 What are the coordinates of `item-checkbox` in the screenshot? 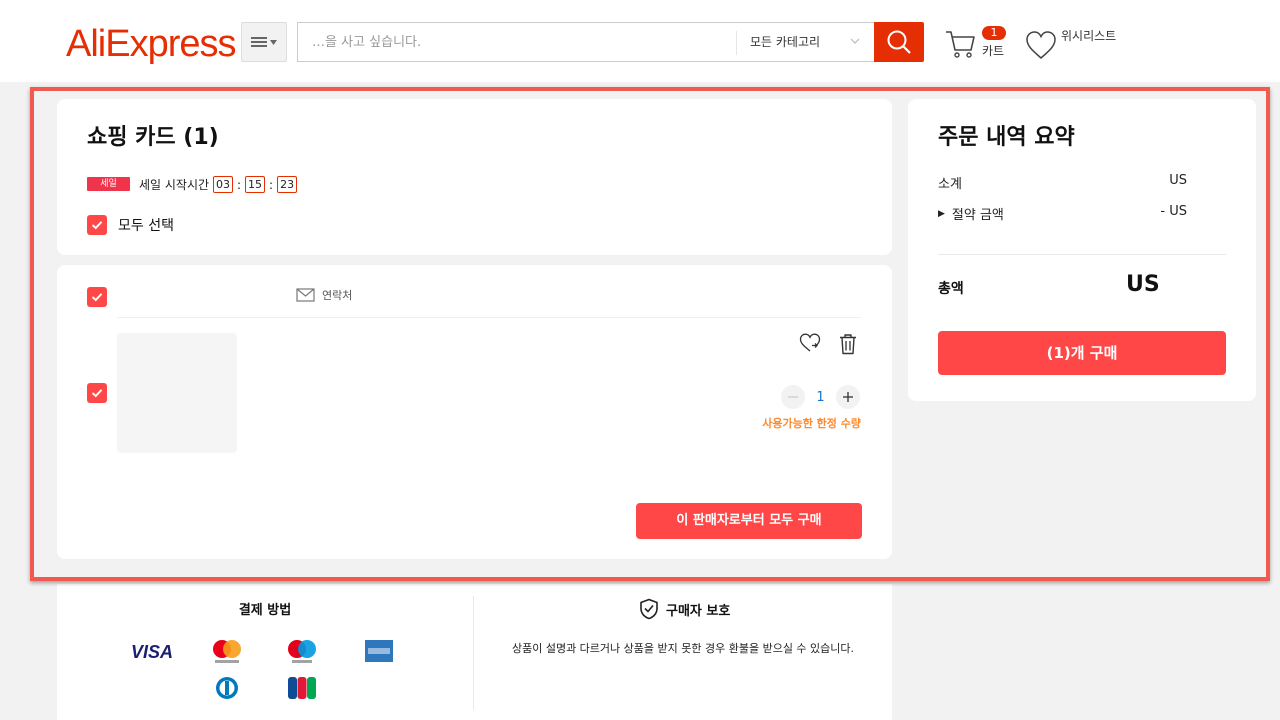 It's located at (97, 393).